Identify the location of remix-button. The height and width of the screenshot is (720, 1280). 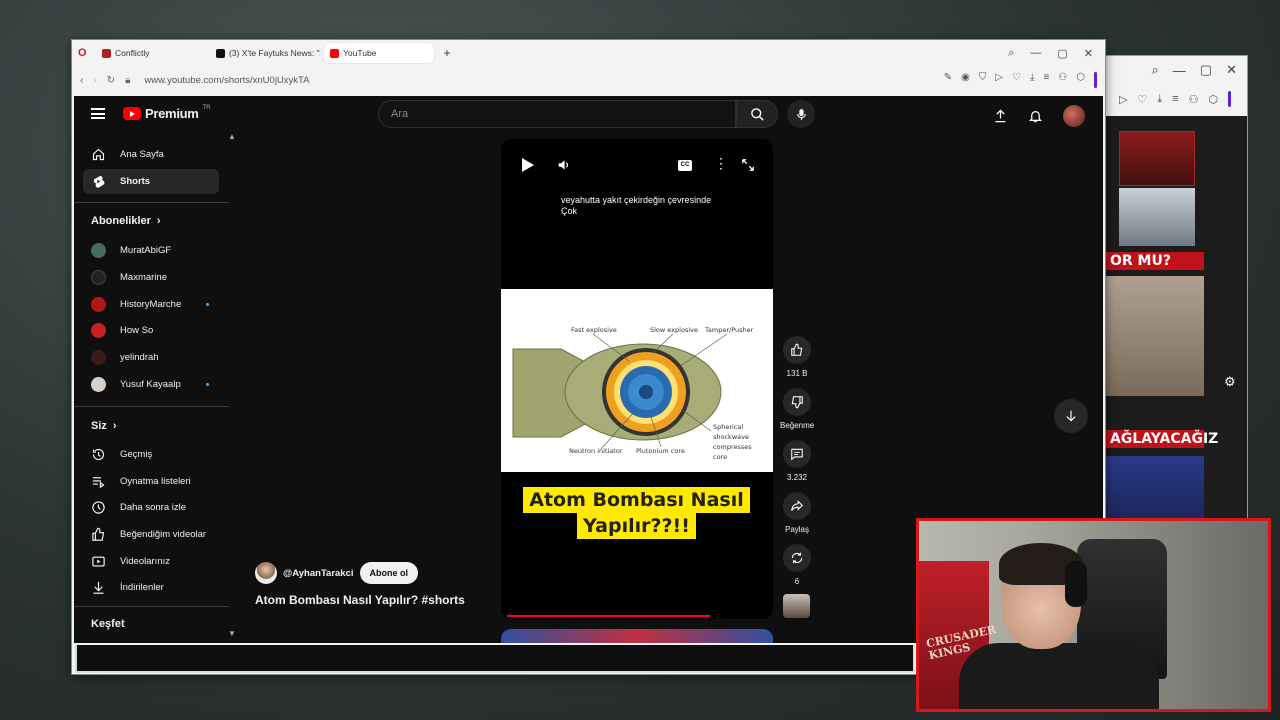
(797, 558).